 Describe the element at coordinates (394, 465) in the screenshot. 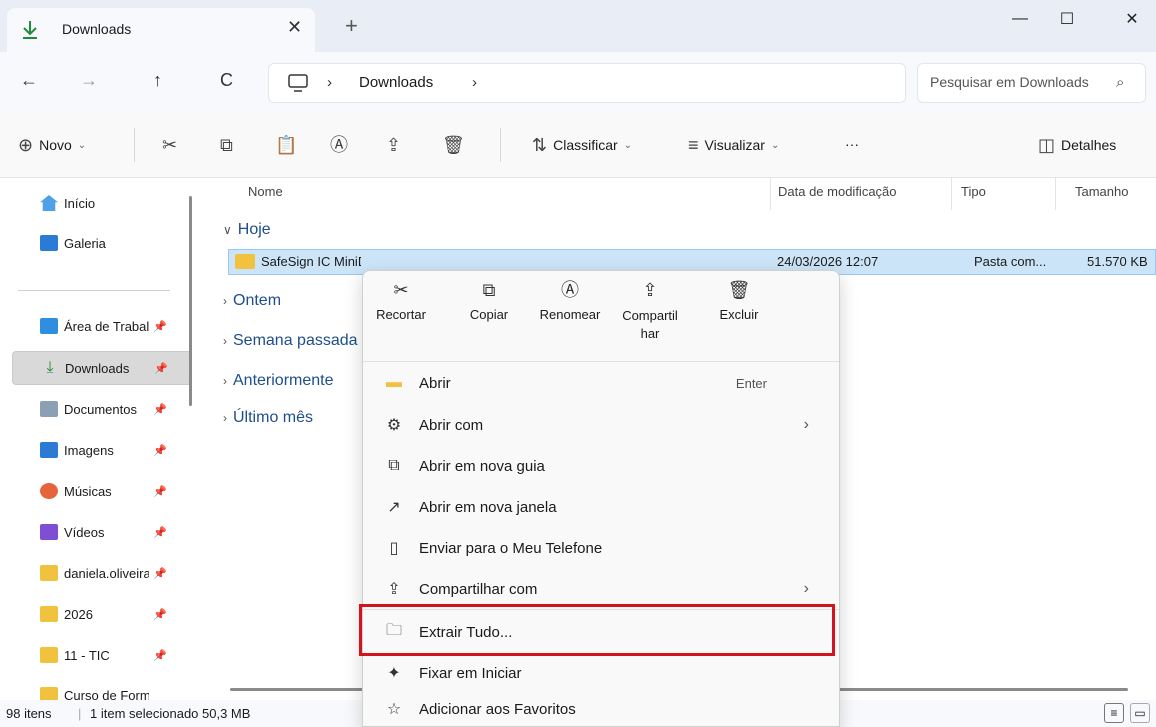

I see `new-tab-icon: ⧉` at that location.